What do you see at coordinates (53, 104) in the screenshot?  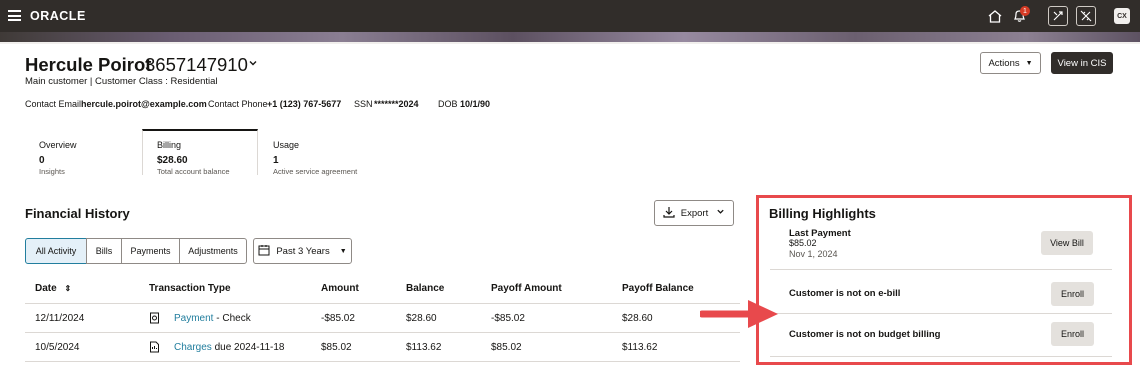 I see `contact-email-label: Contact Email` at bounding box center [53, 104].